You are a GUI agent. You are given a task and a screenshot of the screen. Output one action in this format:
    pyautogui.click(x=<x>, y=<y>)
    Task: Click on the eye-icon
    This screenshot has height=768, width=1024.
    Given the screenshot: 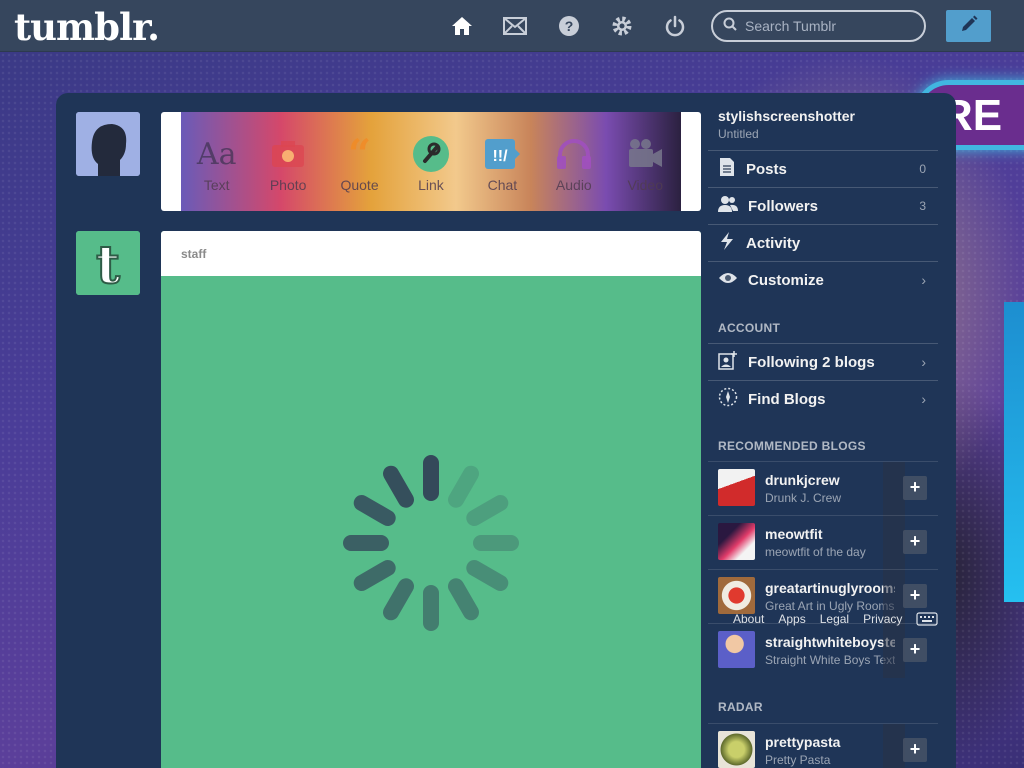 What is the action you would take?
    pyautogui.click(x=728, y=280)
    